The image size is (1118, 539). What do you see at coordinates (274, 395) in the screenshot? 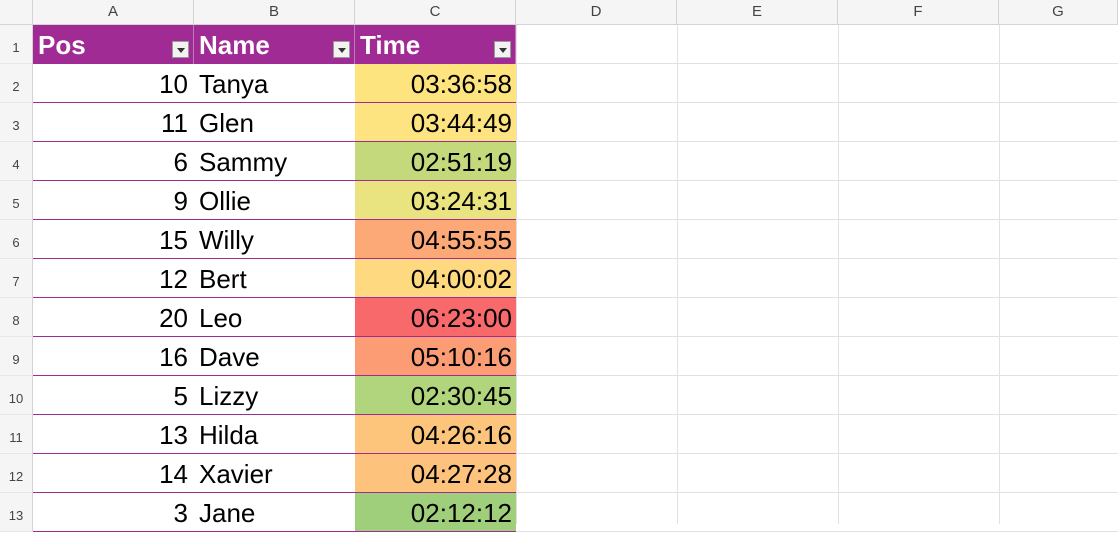
I see `table-cell-name: Lizzy` at bounding box center [274, 395].